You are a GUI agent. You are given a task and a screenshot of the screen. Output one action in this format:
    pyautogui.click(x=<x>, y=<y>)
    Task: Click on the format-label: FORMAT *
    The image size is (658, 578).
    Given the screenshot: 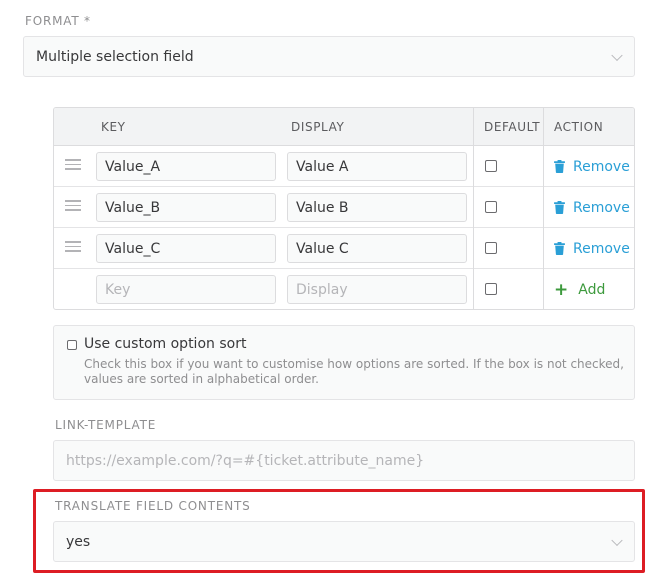 What is the action you would take?
    pyautogui.click(x=58, y=21)
    